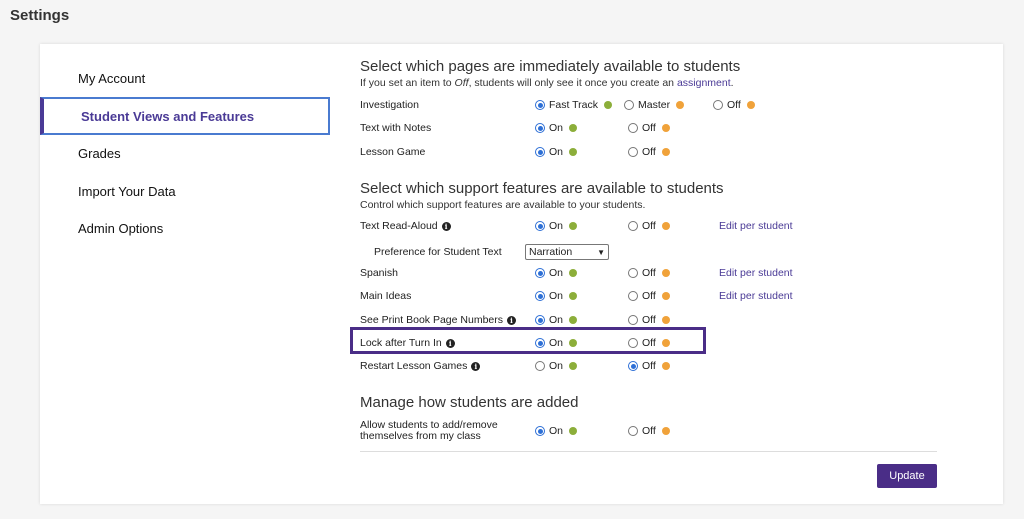 This screenshot has height=519, width=1024. What do you see at coordinates (556, 273) in the screenshot?
I see `spanish-on-option: On` at bounding box center [556, 273].